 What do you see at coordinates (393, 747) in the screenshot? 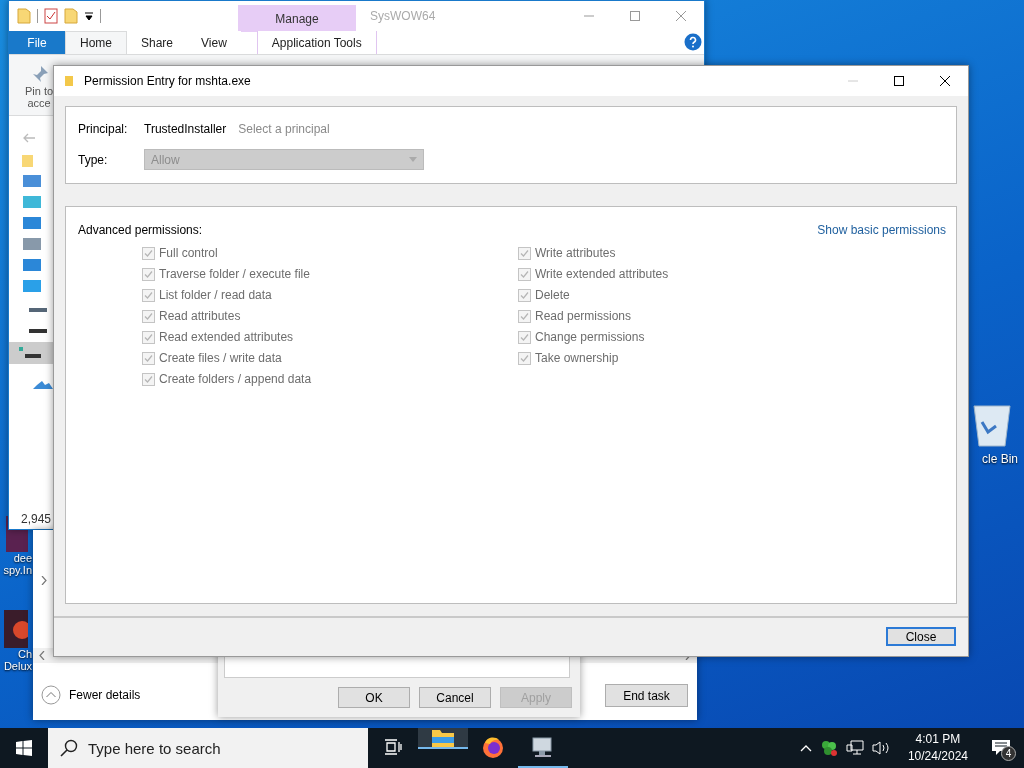
I see `task-view-icon` at bounding box center [393, 747].